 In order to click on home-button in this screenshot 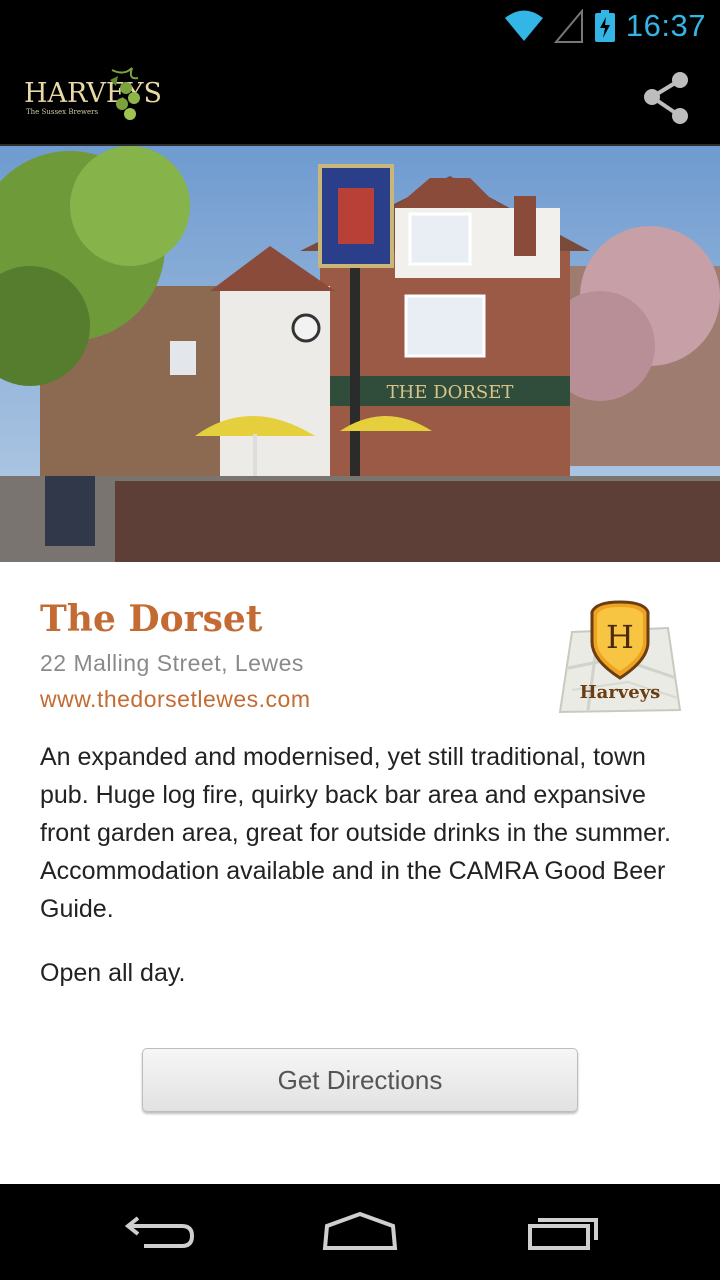, I will do `click(360, 1232)`.